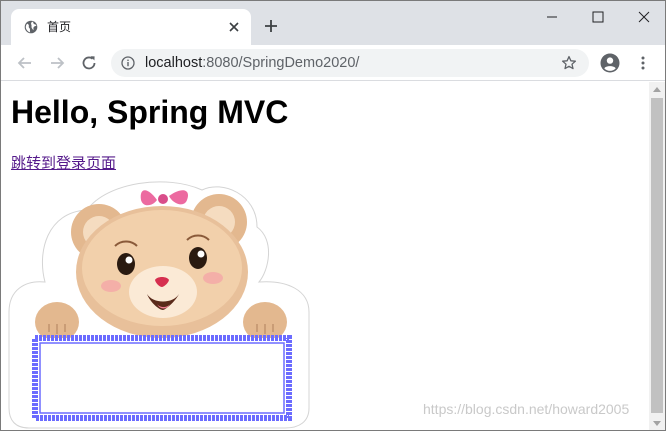 This screenshot has width=666, height=431. I want to click on watermark-text: https://blog.csdn.net/howard2005, so click(526, 409).